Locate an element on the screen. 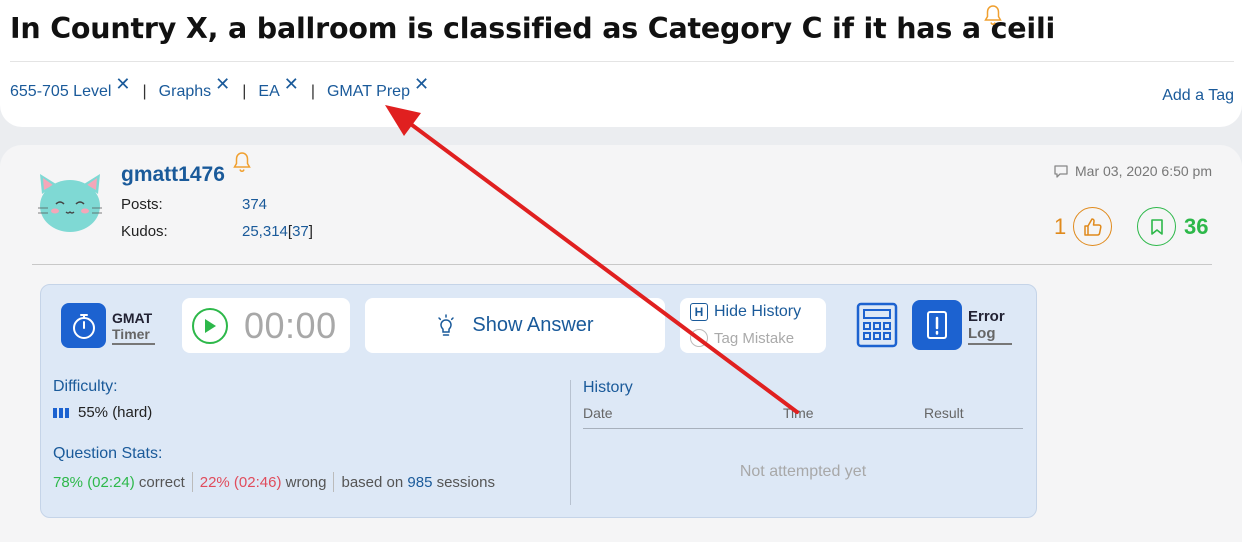 Image resolution: width=1242 pixels, height=542 pixels. history-options: H Hide History Tag Mistake is located at coordinates (753, 325).